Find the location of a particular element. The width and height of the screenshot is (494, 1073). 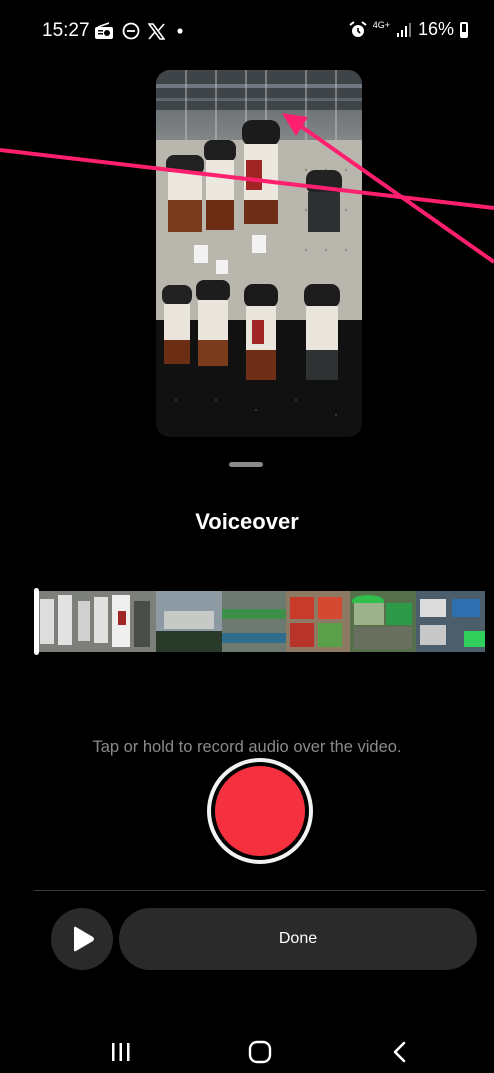

battery-percent: 16% is located at coordinates (435, 29).